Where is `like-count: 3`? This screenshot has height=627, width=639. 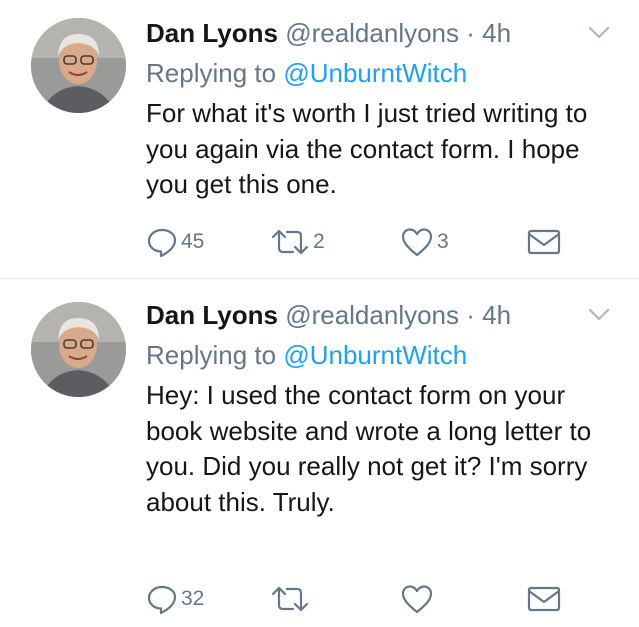
like-count: 3 is located at coordinates (443, 241).